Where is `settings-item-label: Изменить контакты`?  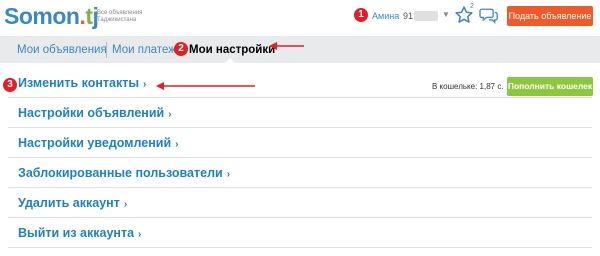 settings-item-label: Изменить контакты is located at coordinates (82, 83).